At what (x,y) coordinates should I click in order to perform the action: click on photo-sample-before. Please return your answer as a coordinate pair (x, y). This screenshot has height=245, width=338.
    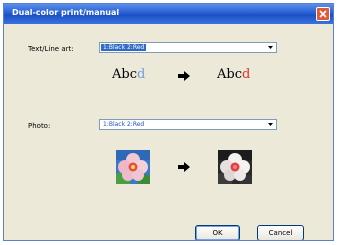
    Looking at the image, I should click on (133, 167).